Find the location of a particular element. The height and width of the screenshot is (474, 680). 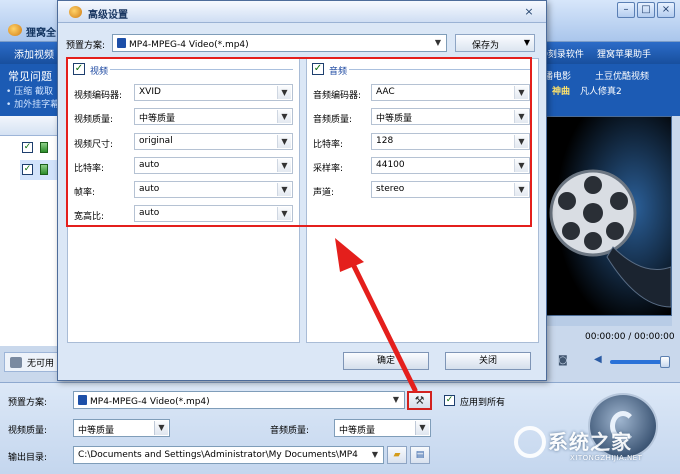

mp4-format-icon is located at coordinates (82, 400).